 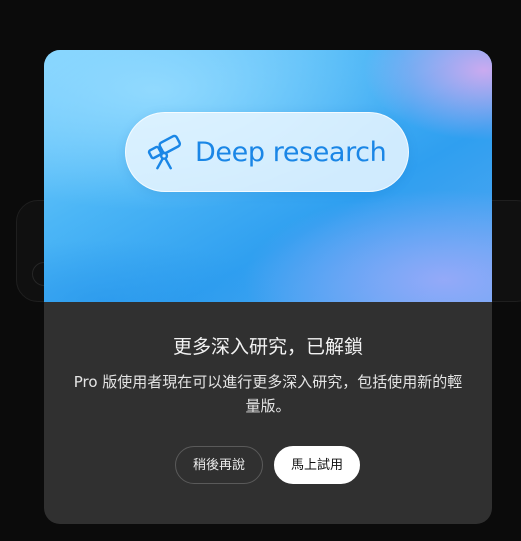 What do you see at coordinates (291, 152) in the screenshot?
I see `badge-label: Deep research` at bounding box center [291, 152].